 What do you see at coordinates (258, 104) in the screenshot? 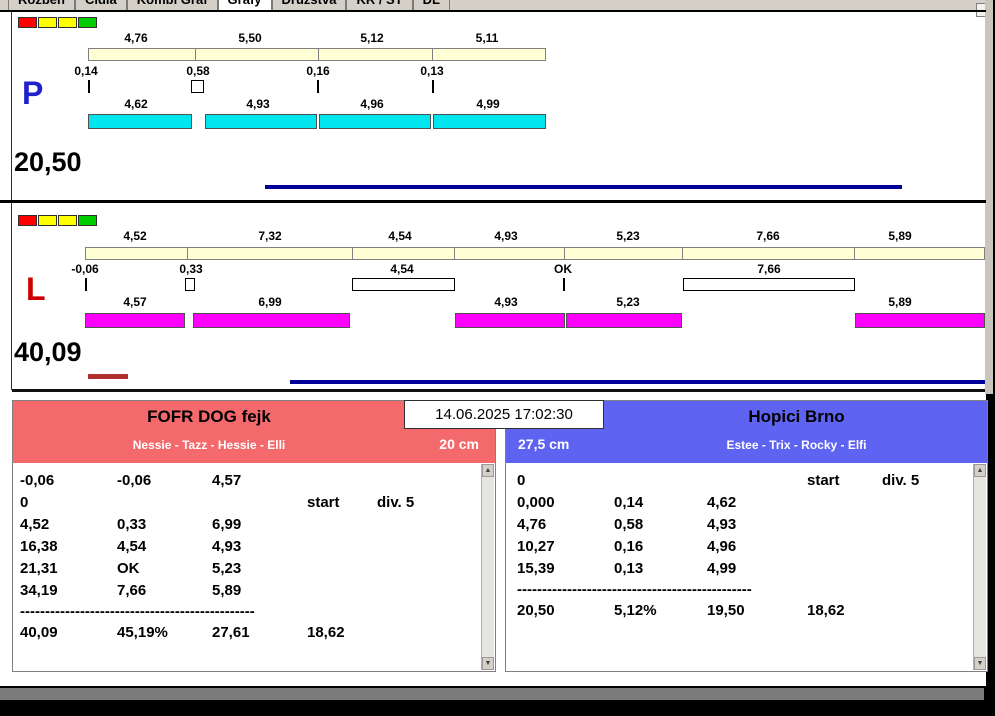
I see `lane-p-run-label: 4,93` at bounding box center [258, 104].